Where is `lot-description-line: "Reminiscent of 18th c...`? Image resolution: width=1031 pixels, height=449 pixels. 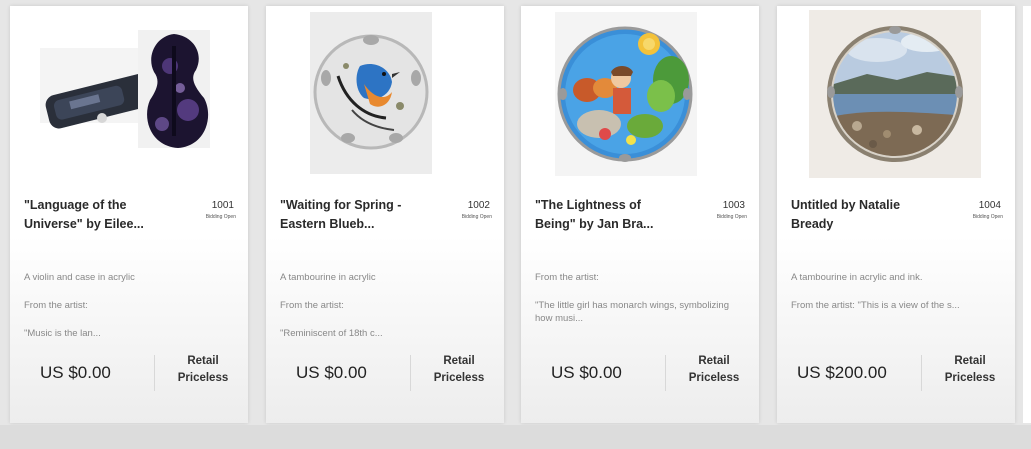
lot-description-line: "Reminiscent of 18th c... is located at coordinates (331, 333).